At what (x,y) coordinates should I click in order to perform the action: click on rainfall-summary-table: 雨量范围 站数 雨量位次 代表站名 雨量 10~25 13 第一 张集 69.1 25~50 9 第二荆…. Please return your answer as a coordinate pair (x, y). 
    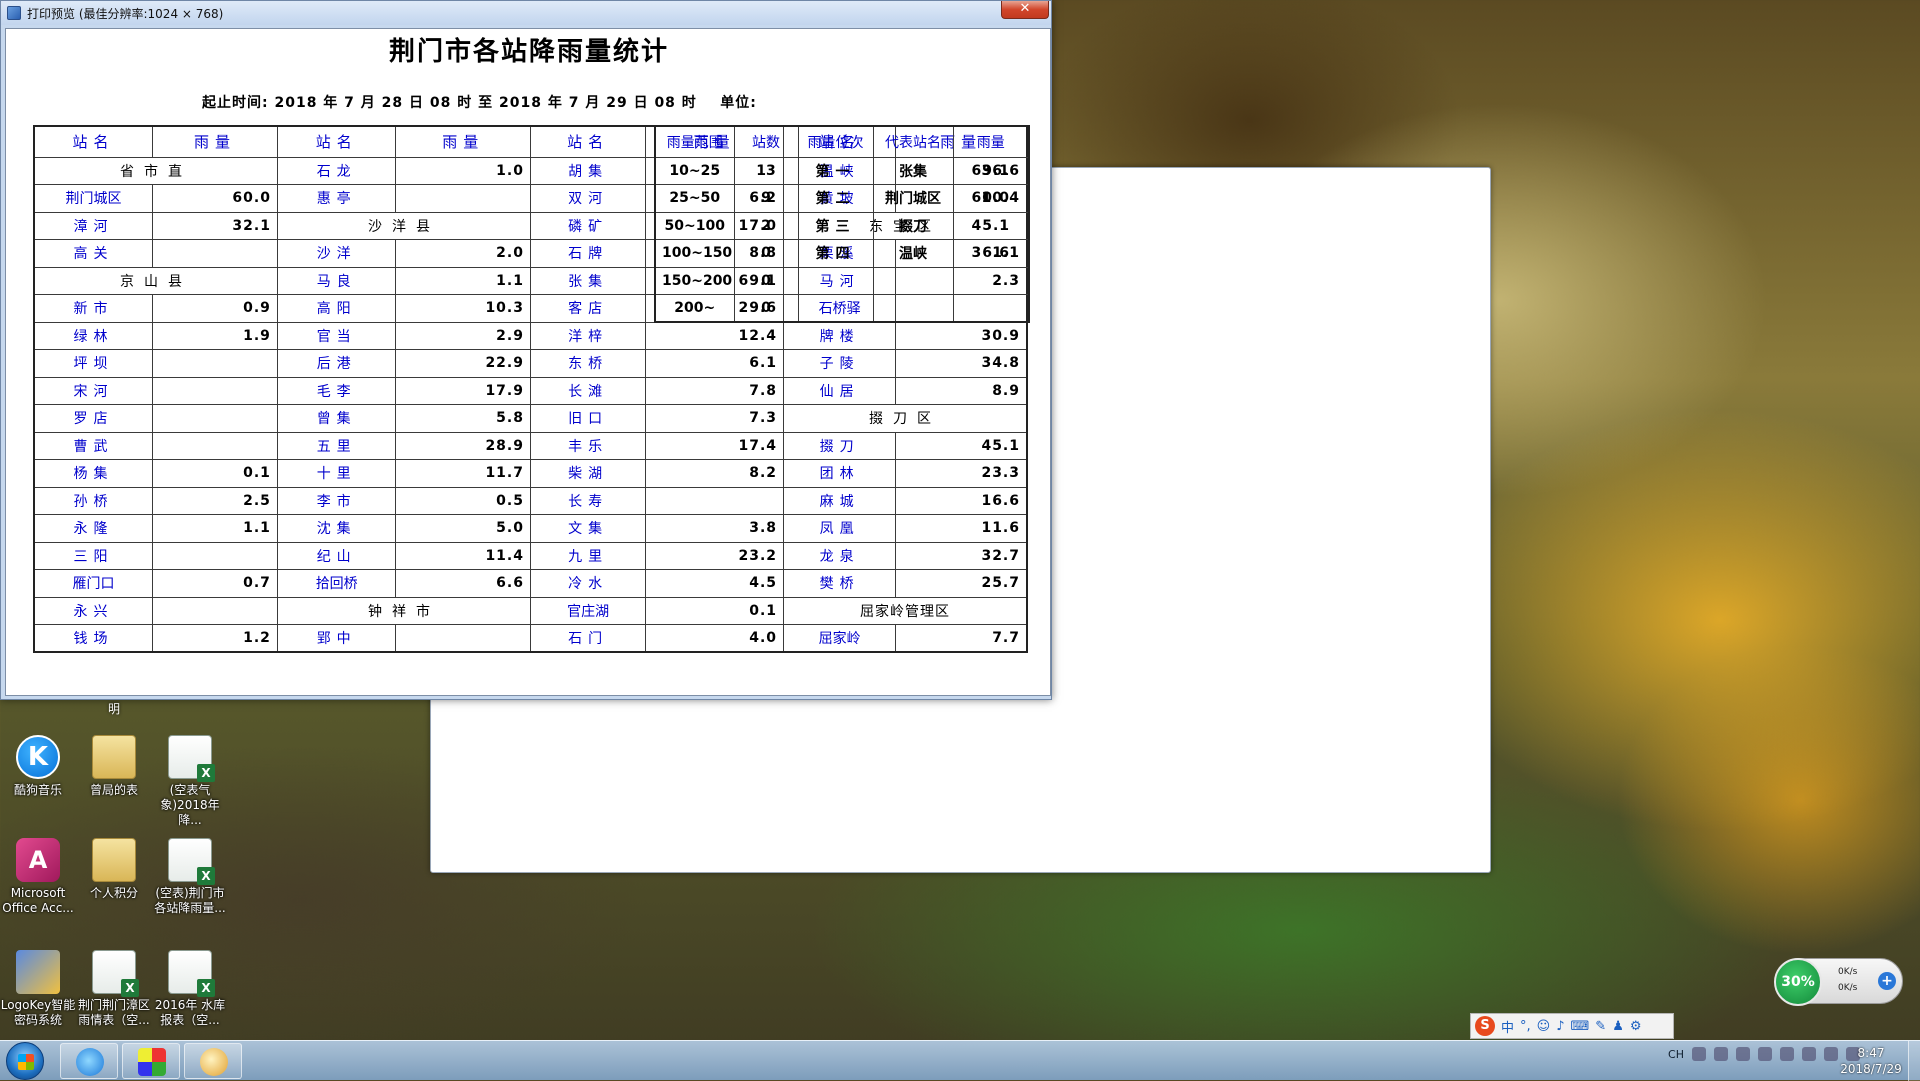
    Looking at the image, I should click on (842, 224).